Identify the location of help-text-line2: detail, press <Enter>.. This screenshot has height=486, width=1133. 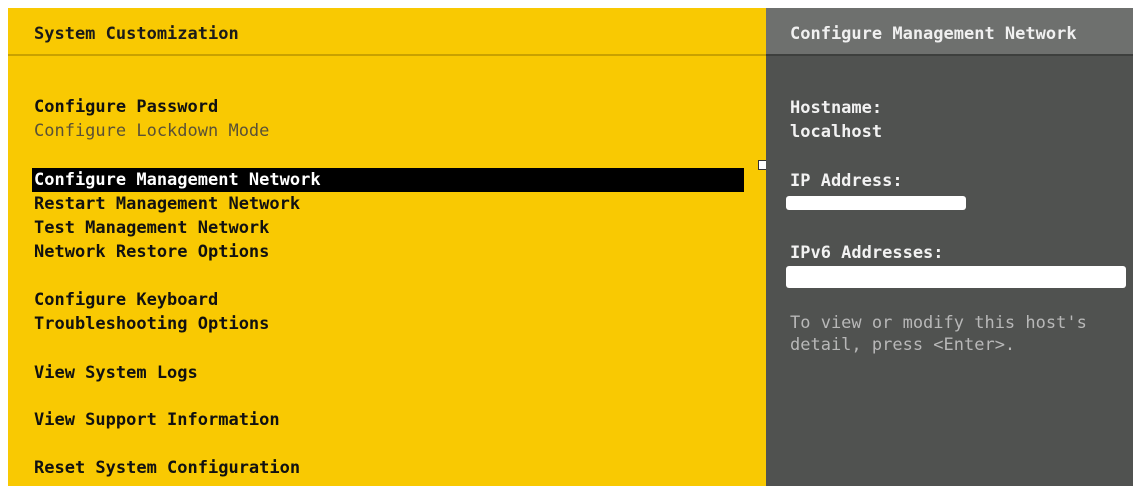
(903, 345).